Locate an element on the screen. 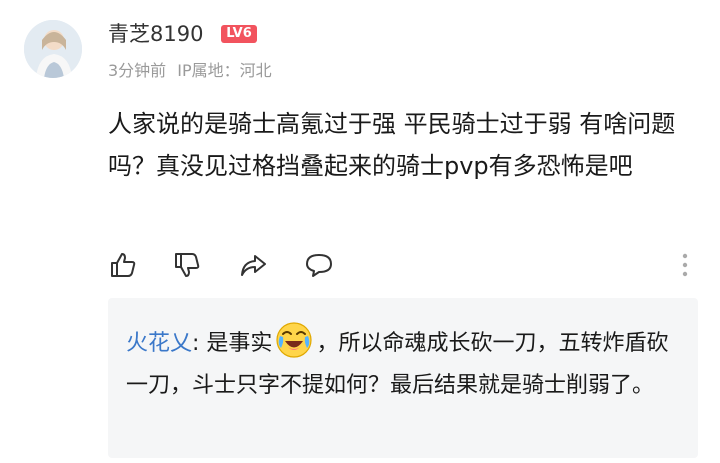 Image resolution: width=720 pixels, height=463 pixels. share-icon is located at coordinates (253, 265).